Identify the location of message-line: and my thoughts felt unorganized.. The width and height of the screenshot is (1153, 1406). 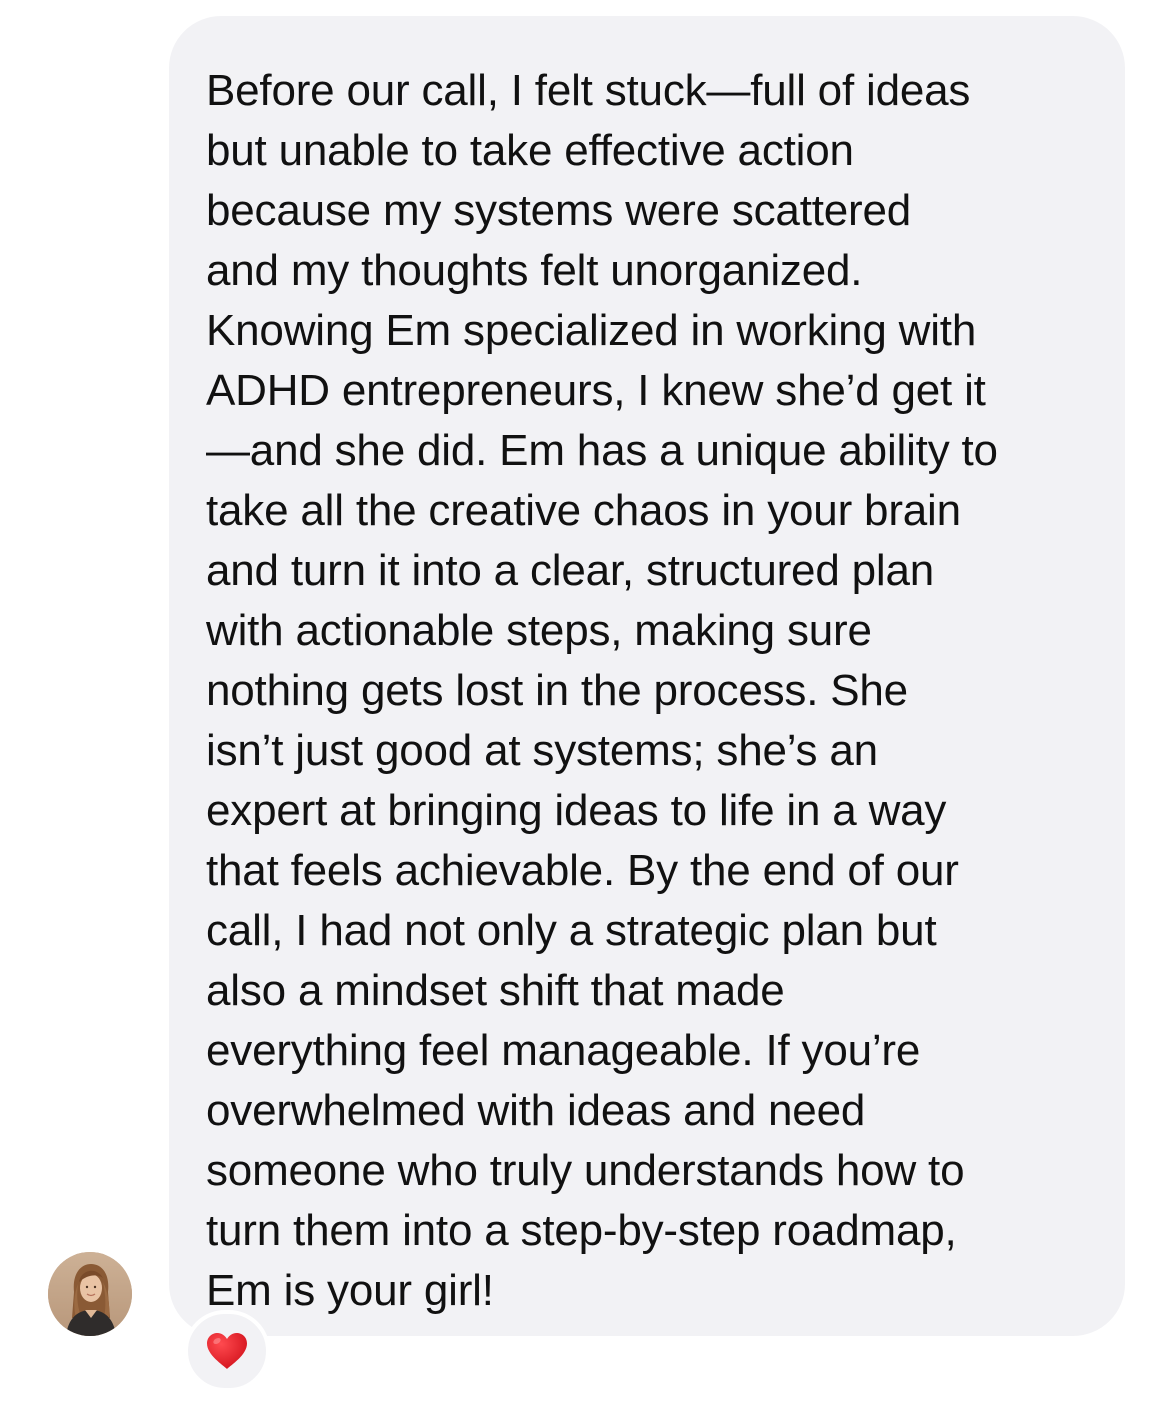
(534, 270).